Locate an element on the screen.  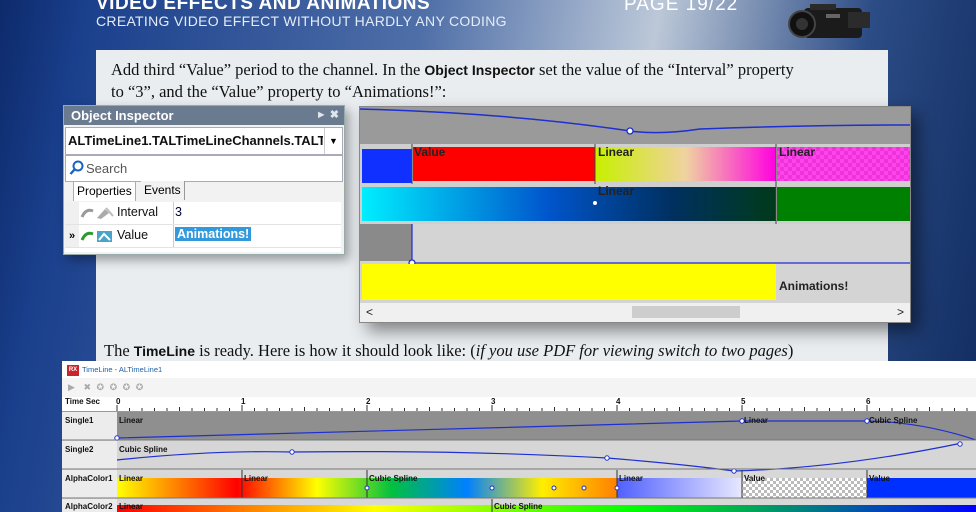
timeline-toolbar: ▶ ✖ ✪ ✪ ✪ ✪ is located at coordinates (519, 388).